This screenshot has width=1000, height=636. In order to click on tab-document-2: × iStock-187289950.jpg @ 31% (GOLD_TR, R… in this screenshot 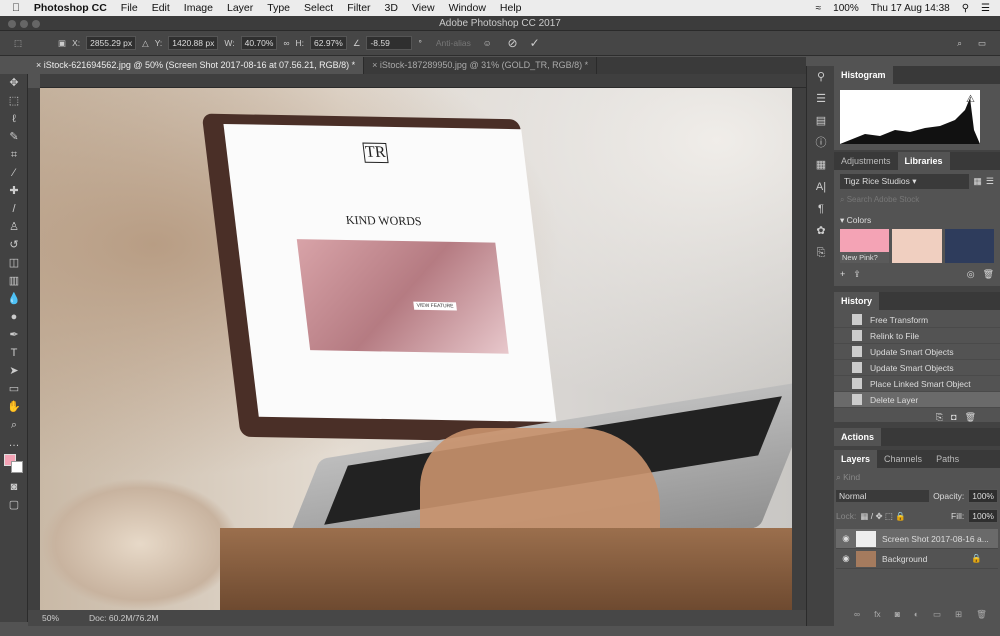, I will do `click(481, 65)`.